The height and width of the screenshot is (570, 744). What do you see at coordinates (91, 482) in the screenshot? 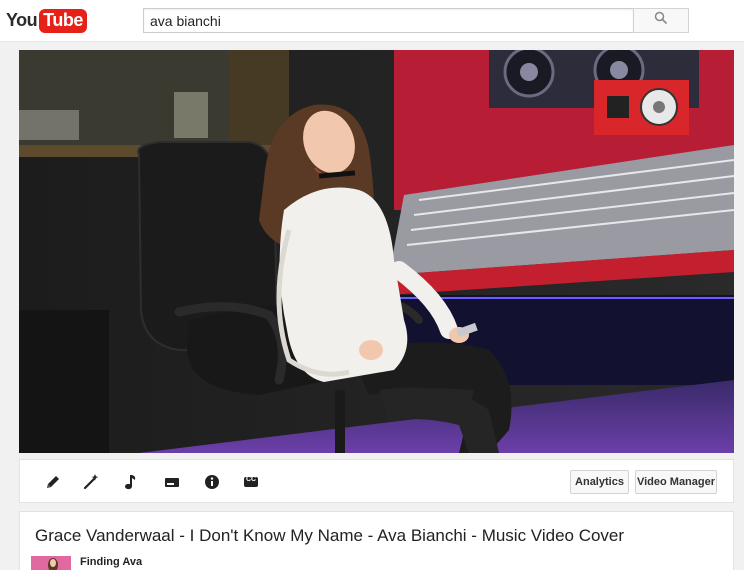
I see `magic-wand-icon` at bounding box center [91, 482].